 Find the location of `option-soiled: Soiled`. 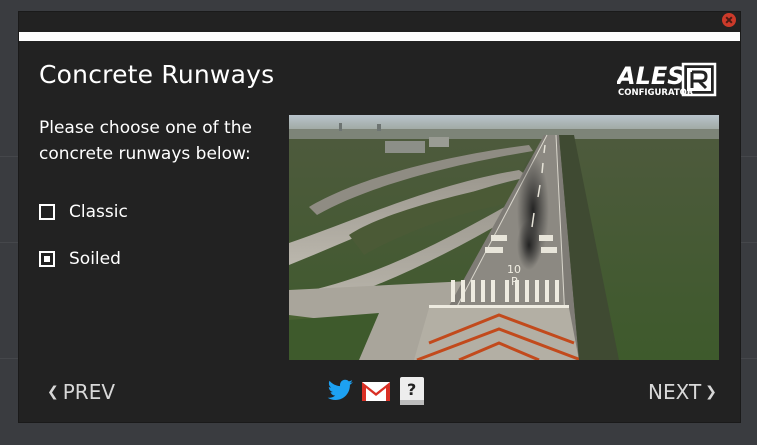

option-soiled: Soiled is located at coordinates (80, 259).